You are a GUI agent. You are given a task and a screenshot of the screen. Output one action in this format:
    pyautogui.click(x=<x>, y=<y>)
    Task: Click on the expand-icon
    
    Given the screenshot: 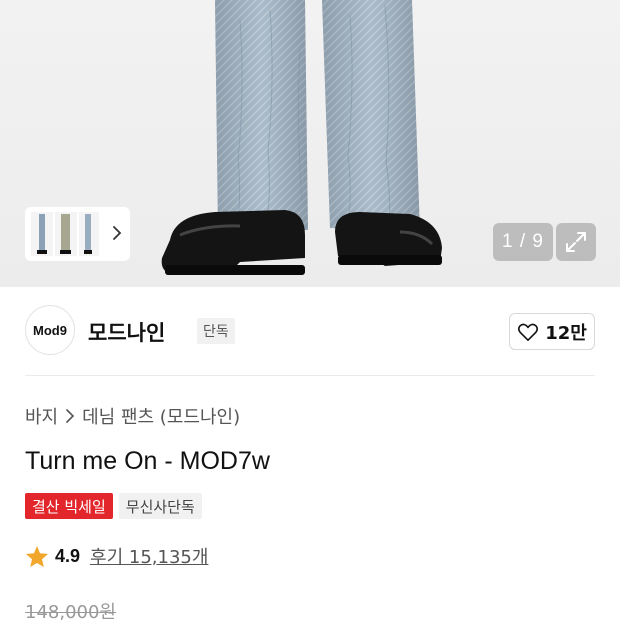 What is the action you would take?
    pyautogui.click(x=576, y=242)
    